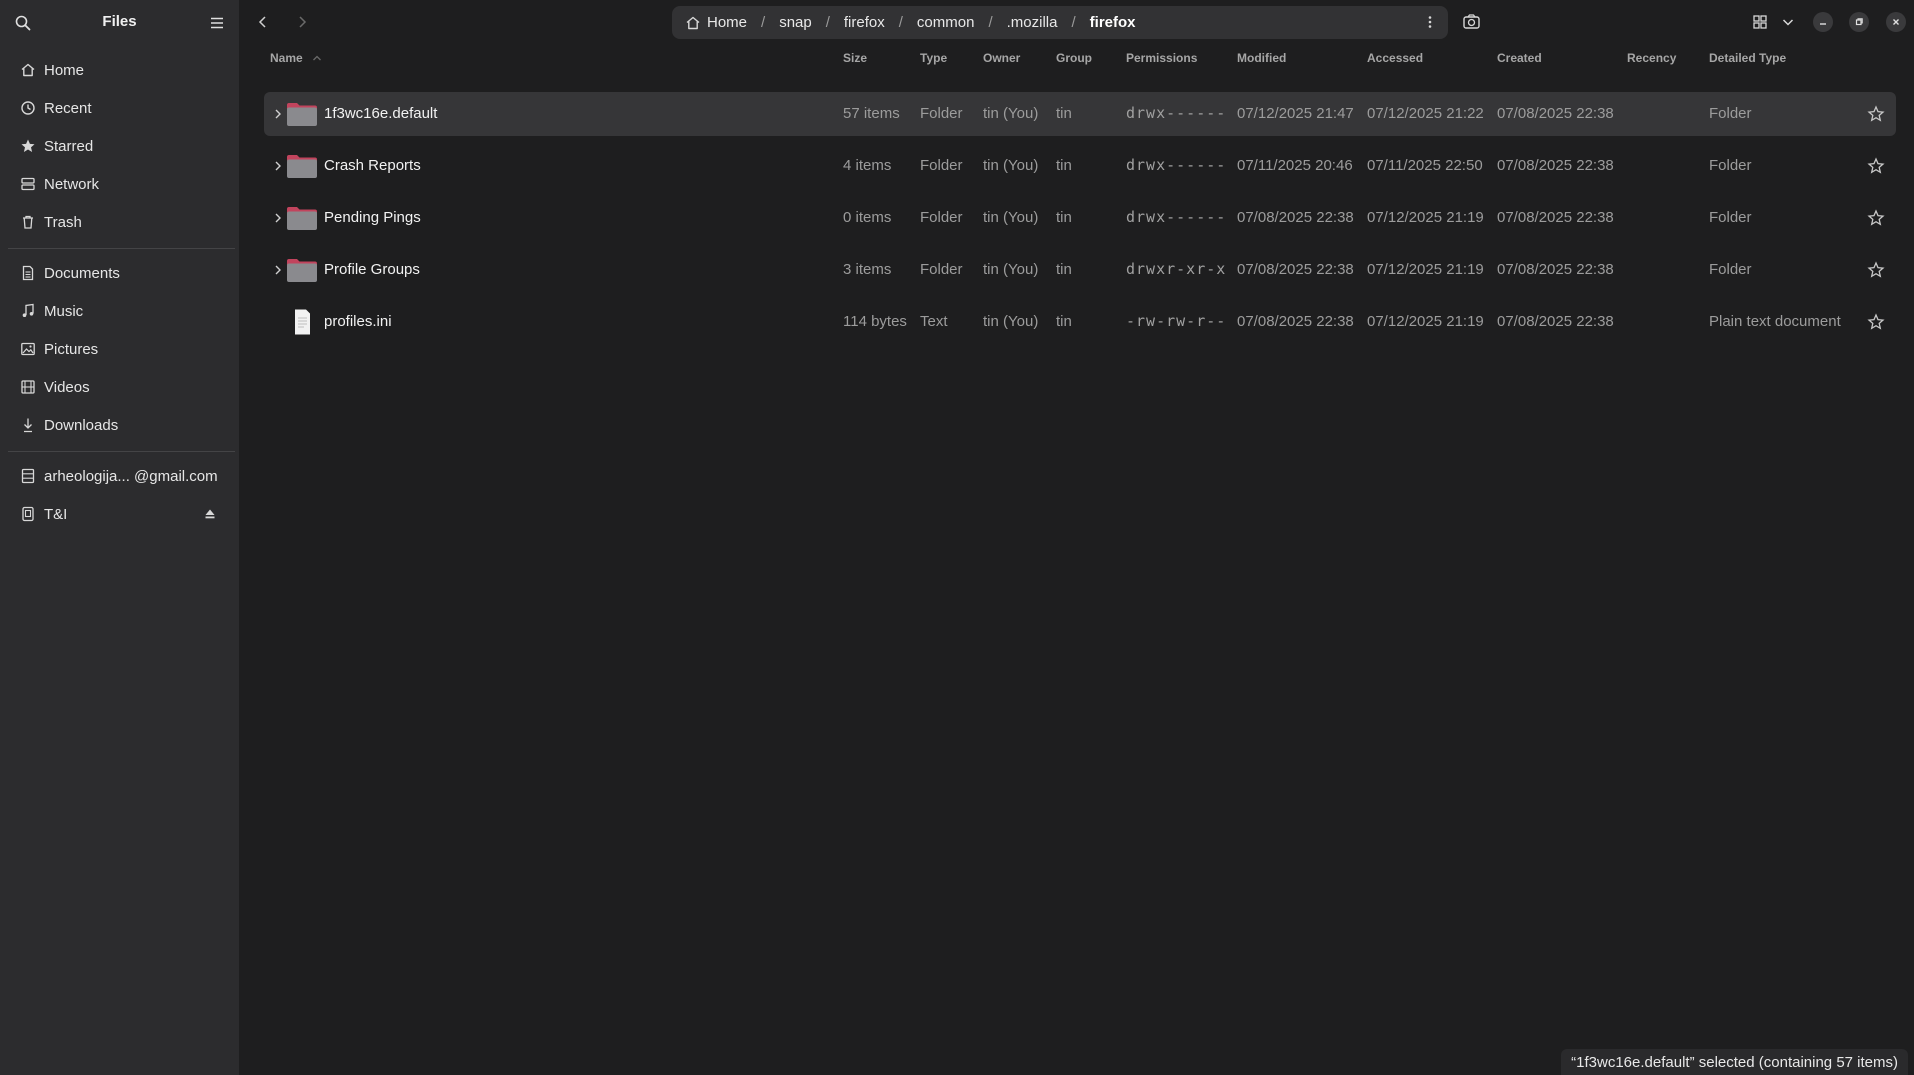 This screenshot has height=1075, width=1914. What do you see at coordinates (1161, 58) in the screenshot?
I see `column-header-permissions: Permissions` at bounding box center [1161, 58].